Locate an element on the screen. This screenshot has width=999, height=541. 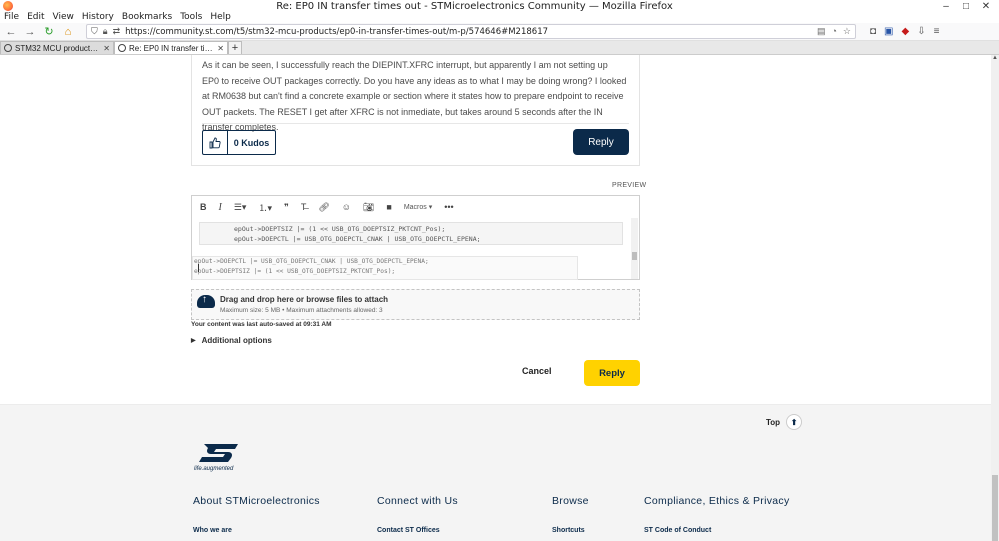
bold-icon: B is located at coordinates (203, 207).